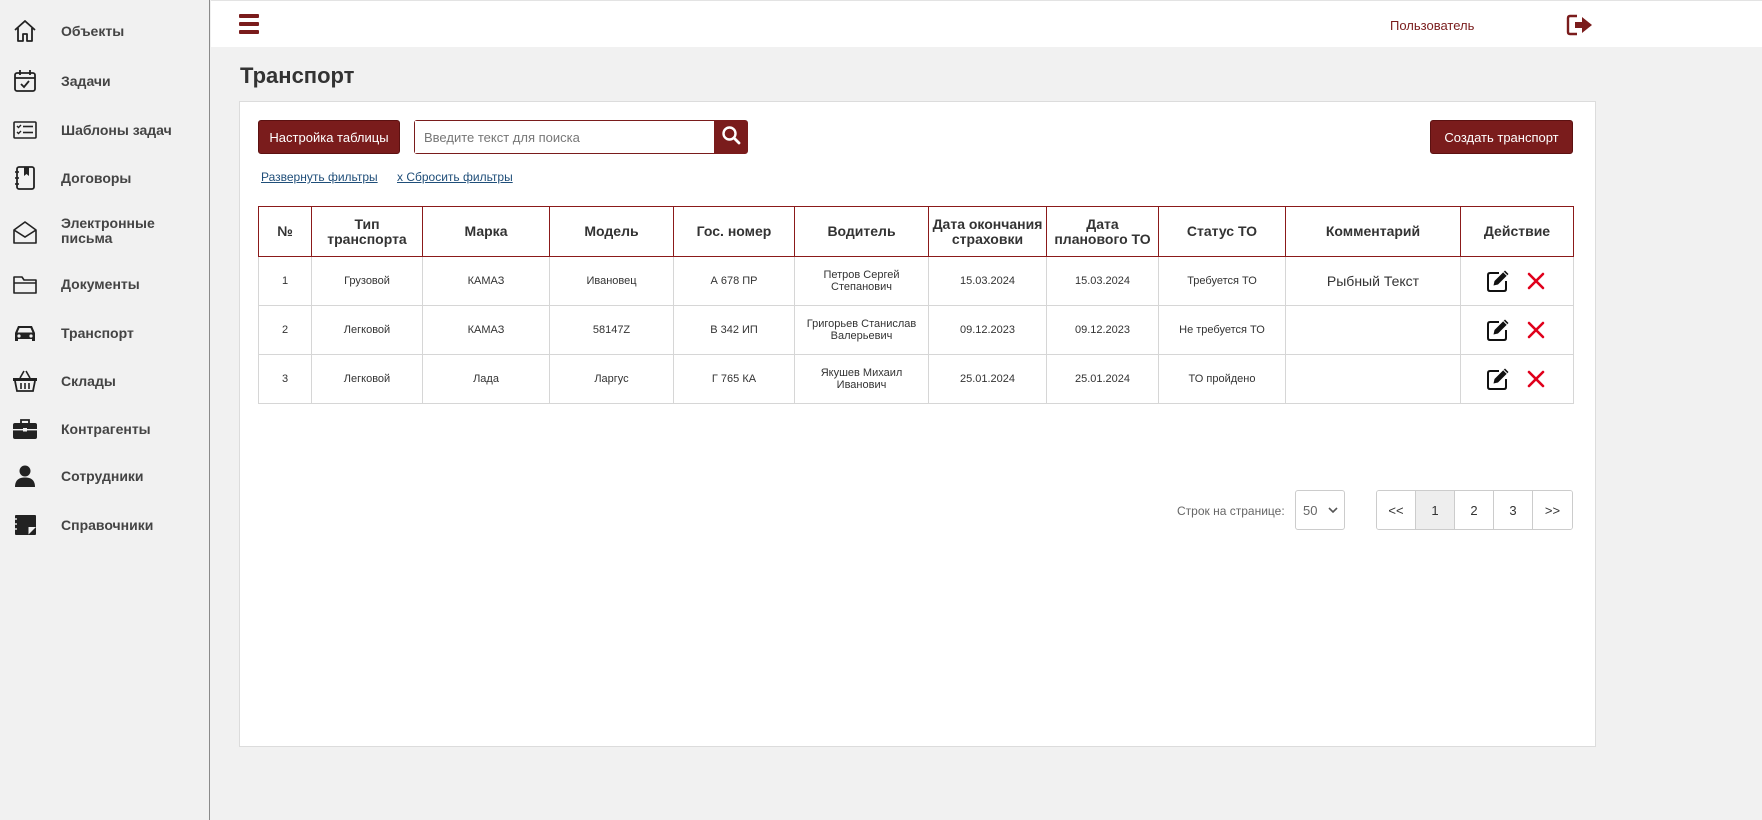 This screenshot has height=820, width=1762. I want to click on sidebar-item-label: Задачи, so click(86, 80).